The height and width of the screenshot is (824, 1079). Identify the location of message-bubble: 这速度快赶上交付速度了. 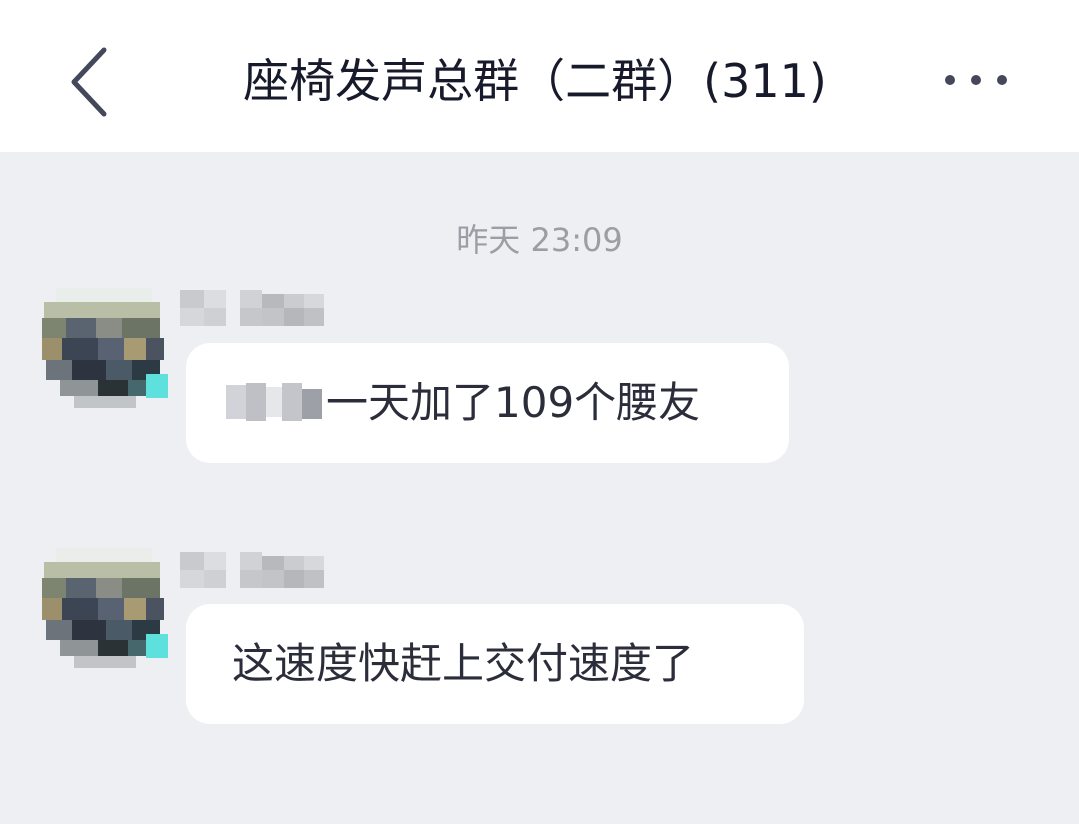
(495, 664).